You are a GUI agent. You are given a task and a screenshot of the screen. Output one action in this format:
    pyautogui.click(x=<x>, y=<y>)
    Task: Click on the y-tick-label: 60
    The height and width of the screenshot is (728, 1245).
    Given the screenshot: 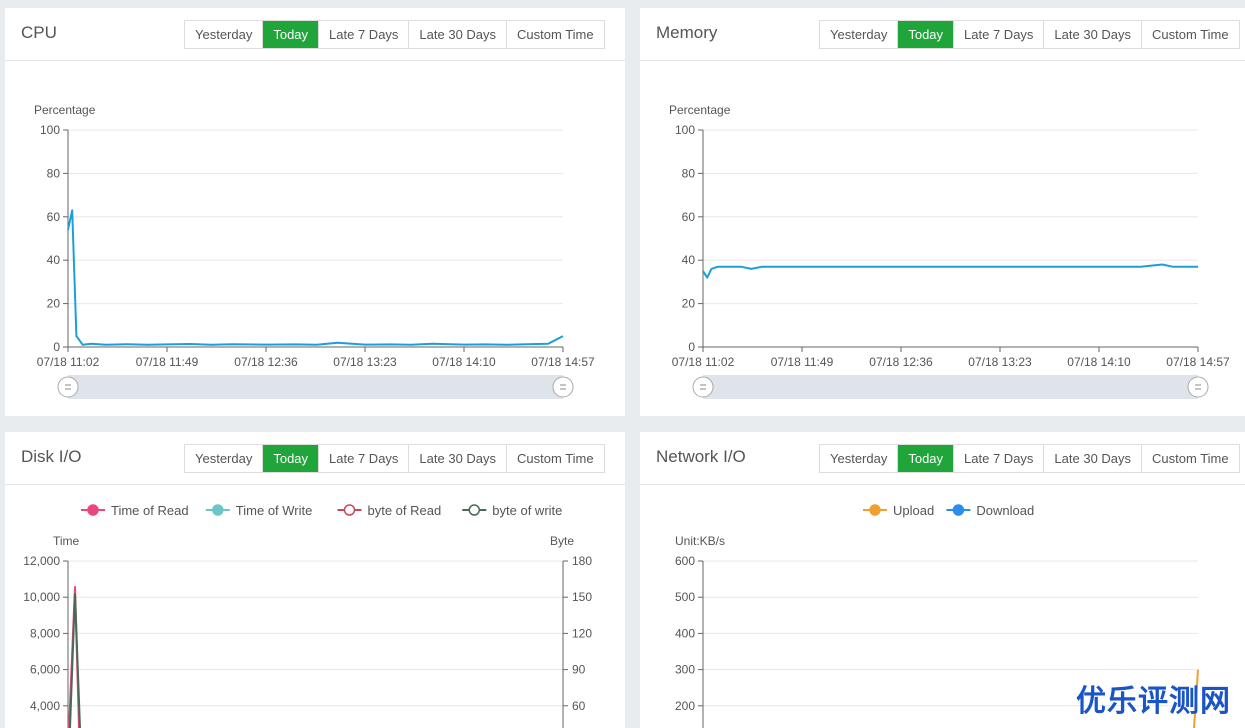 What is the action you would take?
    pyautogui.click(x=54, y=217)
    